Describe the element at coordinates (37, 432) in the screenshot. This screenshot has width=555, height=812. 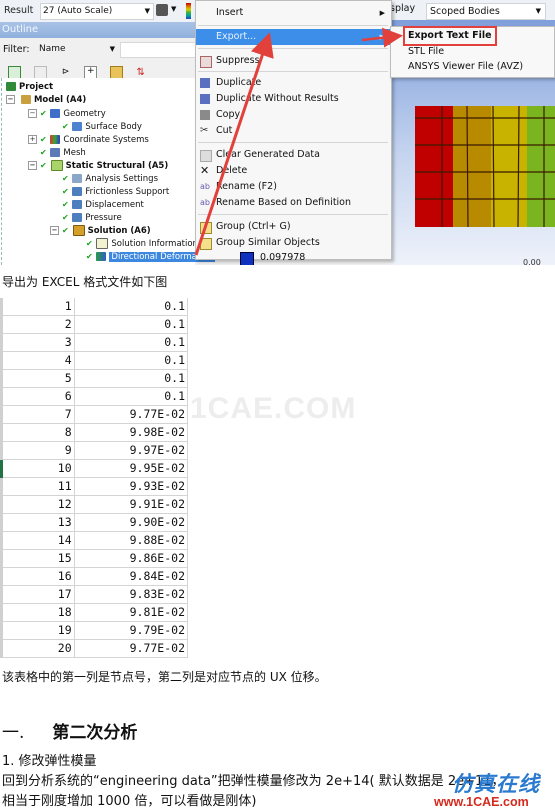
I see `node-number-cell: 8` at that location.